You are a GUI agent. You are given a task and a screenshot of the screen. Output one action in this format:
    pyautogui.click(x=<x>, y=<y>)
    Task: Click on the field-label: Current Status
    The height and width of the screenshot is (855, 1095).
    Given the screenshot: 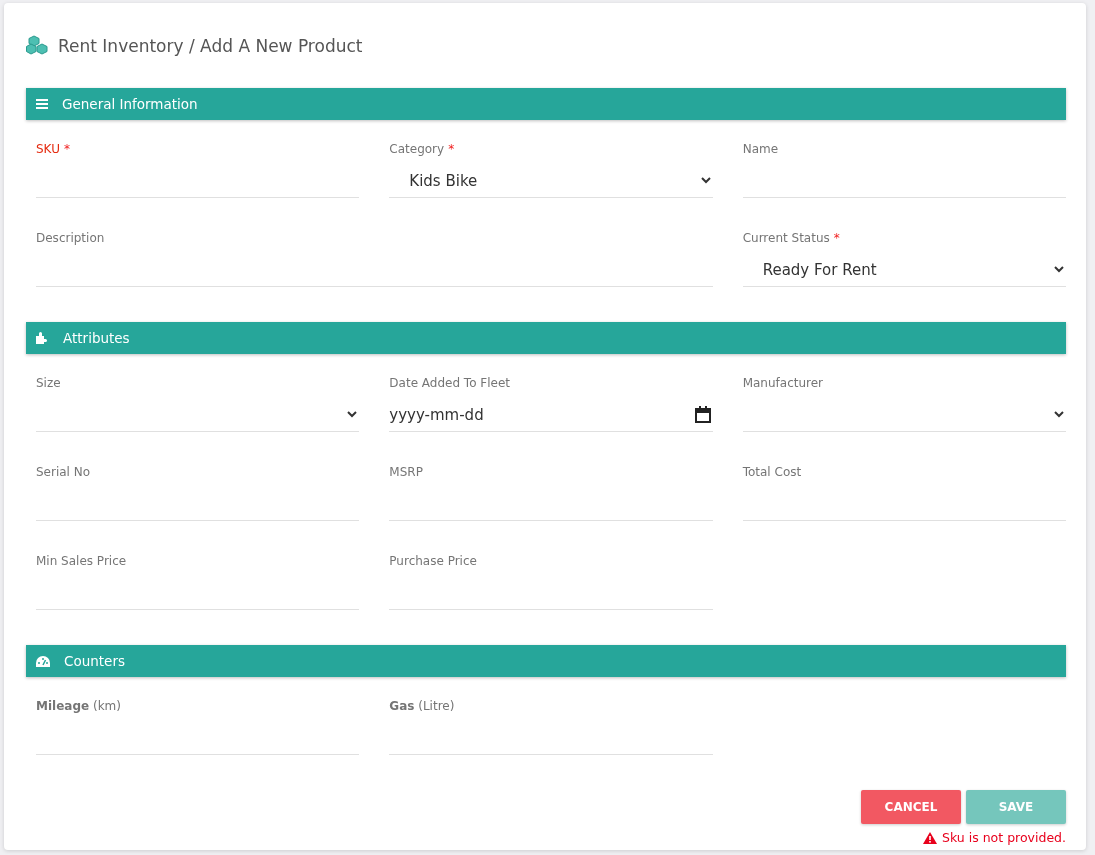 What is the action you would take?
    pyautogui.click(x=786, y=239)
    